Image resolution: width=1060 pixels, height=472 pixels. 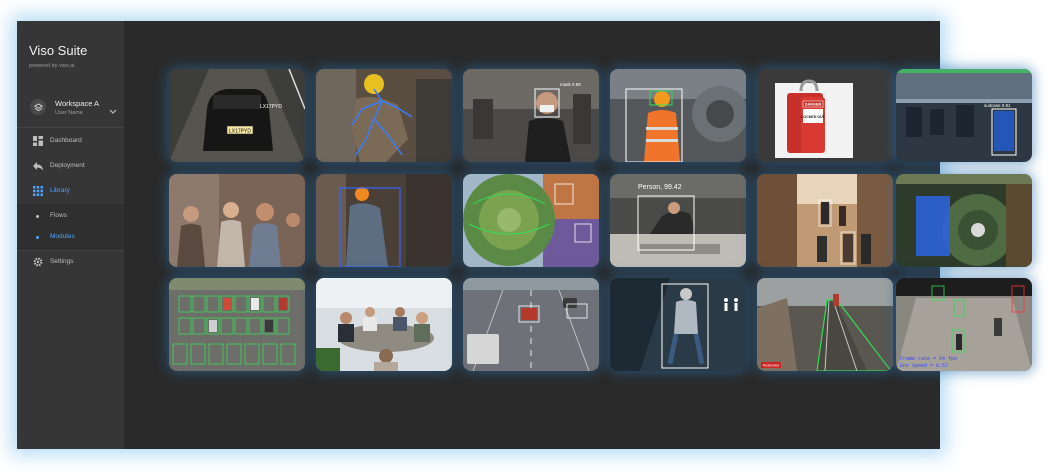 I want to click on library-submenu: Flows Modules, so click(x=70, y=227).